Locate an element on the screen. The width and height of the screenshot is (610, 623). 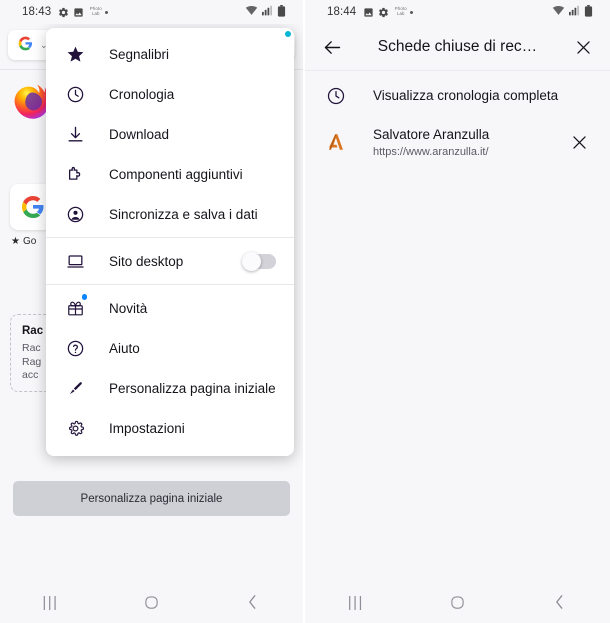
menu-item-componenti-aggiuntivi: Componenti aggiuntivi is located at coordinates (170, 174).